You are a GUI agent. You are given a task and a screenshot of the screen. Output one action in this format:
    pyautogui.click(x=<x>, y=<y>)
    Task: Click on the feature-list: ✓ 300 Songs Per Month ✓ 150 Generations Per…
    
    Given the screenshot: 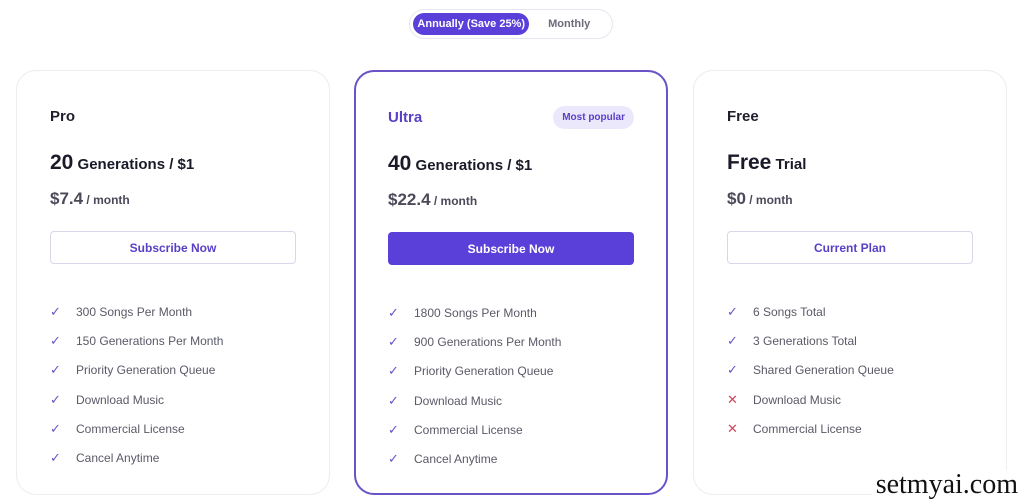 What is the action you would take?
    pyautogui.click(x=173, y=385)
    